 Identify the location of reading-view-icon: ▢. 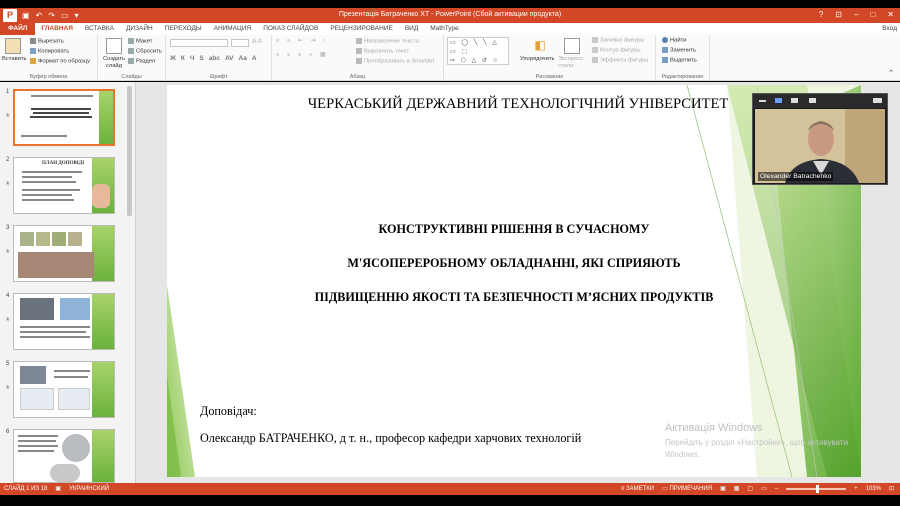
(750, 489).